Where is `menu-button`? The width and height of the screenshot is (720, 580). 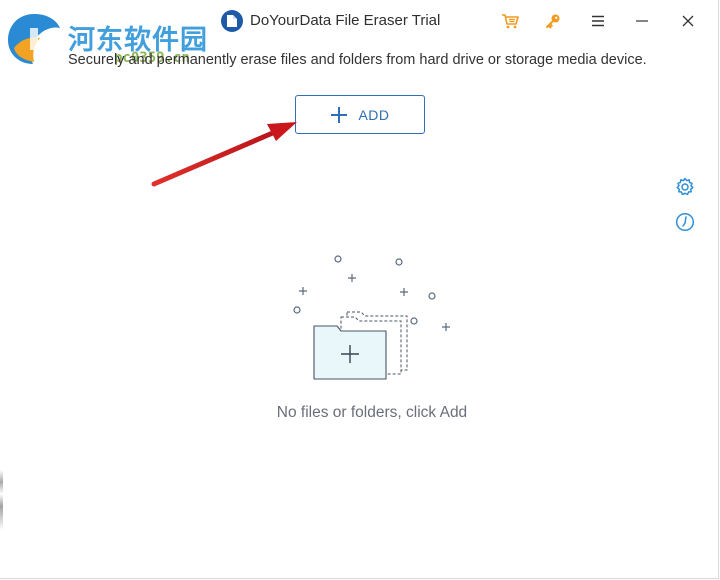 menu-button is located at coordinates (598, 21).